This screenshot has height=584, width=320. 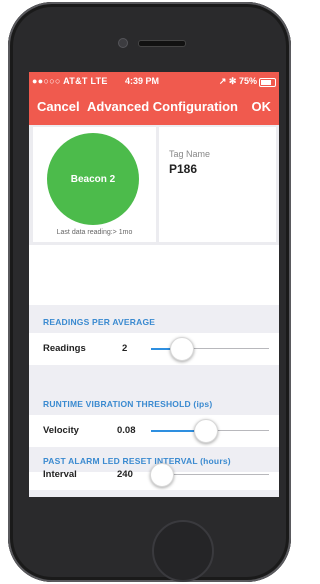 I want to click on vibration-section-title: RUNTIME VIBRATION THRESHOLD (ips), so click(x=128, y=404).